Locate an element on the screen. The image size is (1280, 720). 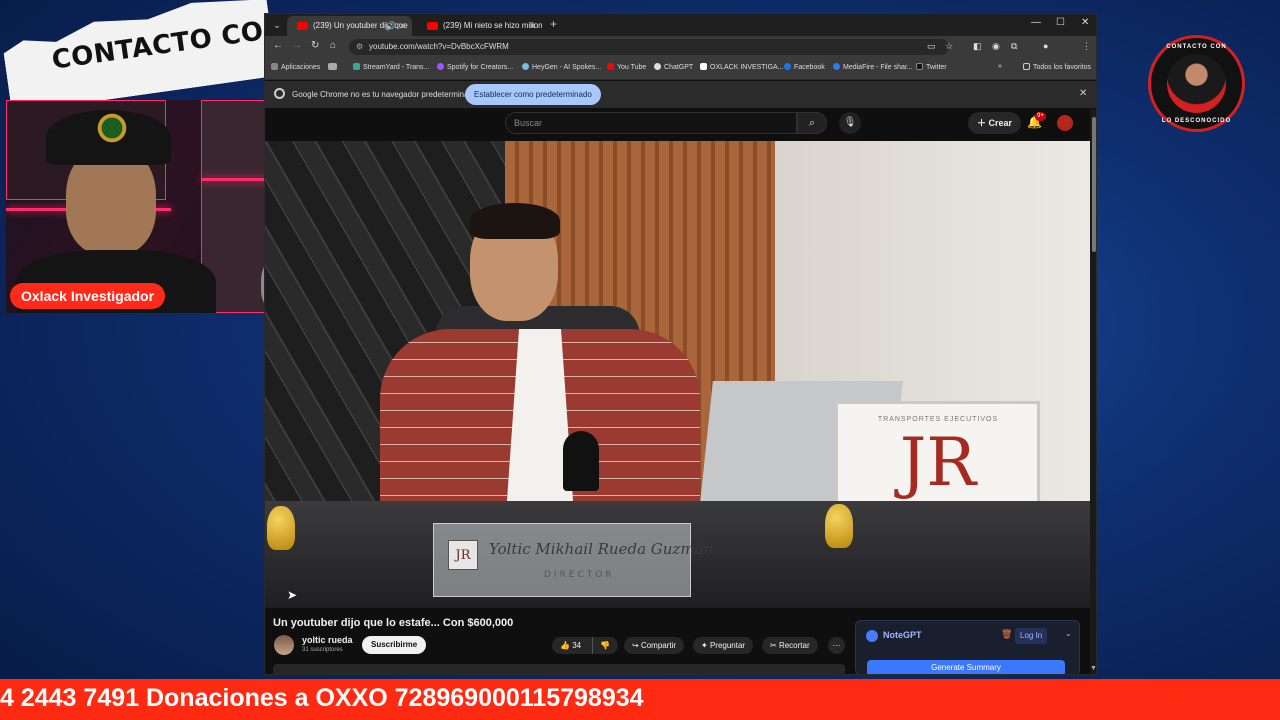
tab-search-icon: ⌄ is located at coordinates (277, 25).